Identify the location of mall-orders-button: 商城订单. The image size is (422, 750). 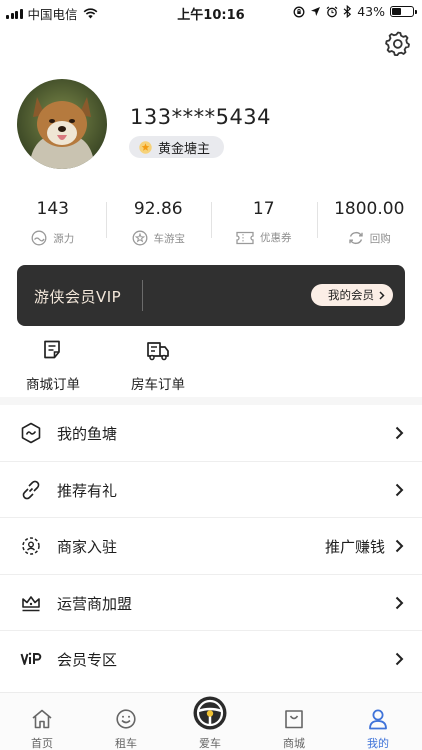
(53, 366).